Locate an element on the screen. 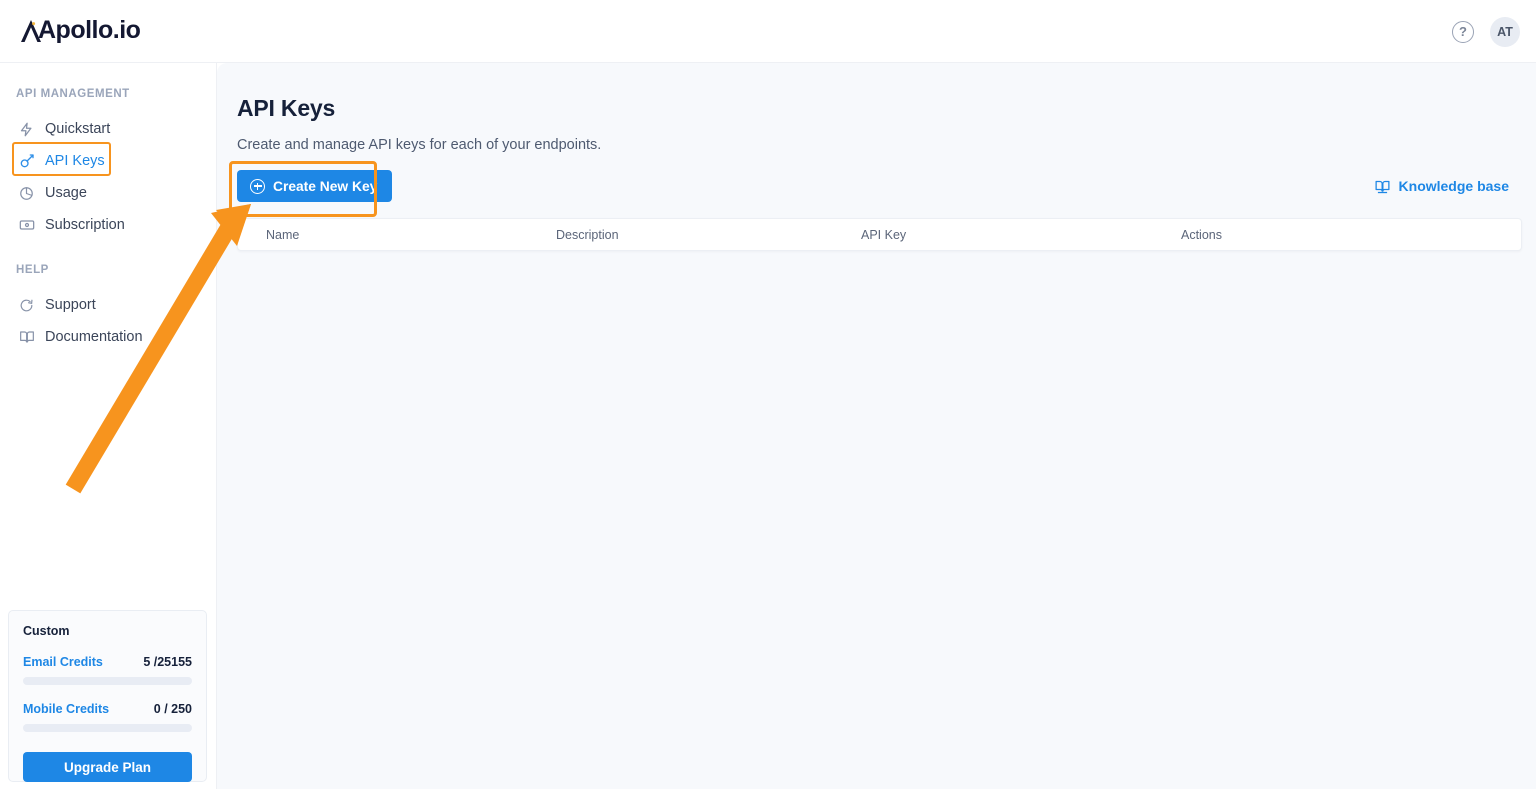  lifebuoy-icon is located at coordinates (26, 305).